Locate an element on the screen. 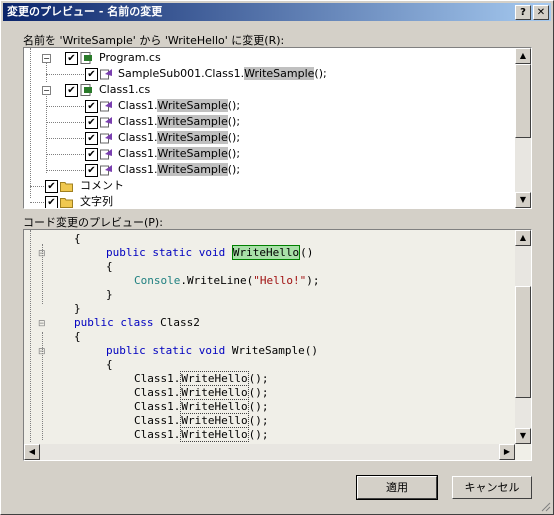 This screenshot has height=515, width=554. title-bar: 変更のプレビュー - 名前の変更 ? ✕ is located at coordinates (277, 12).